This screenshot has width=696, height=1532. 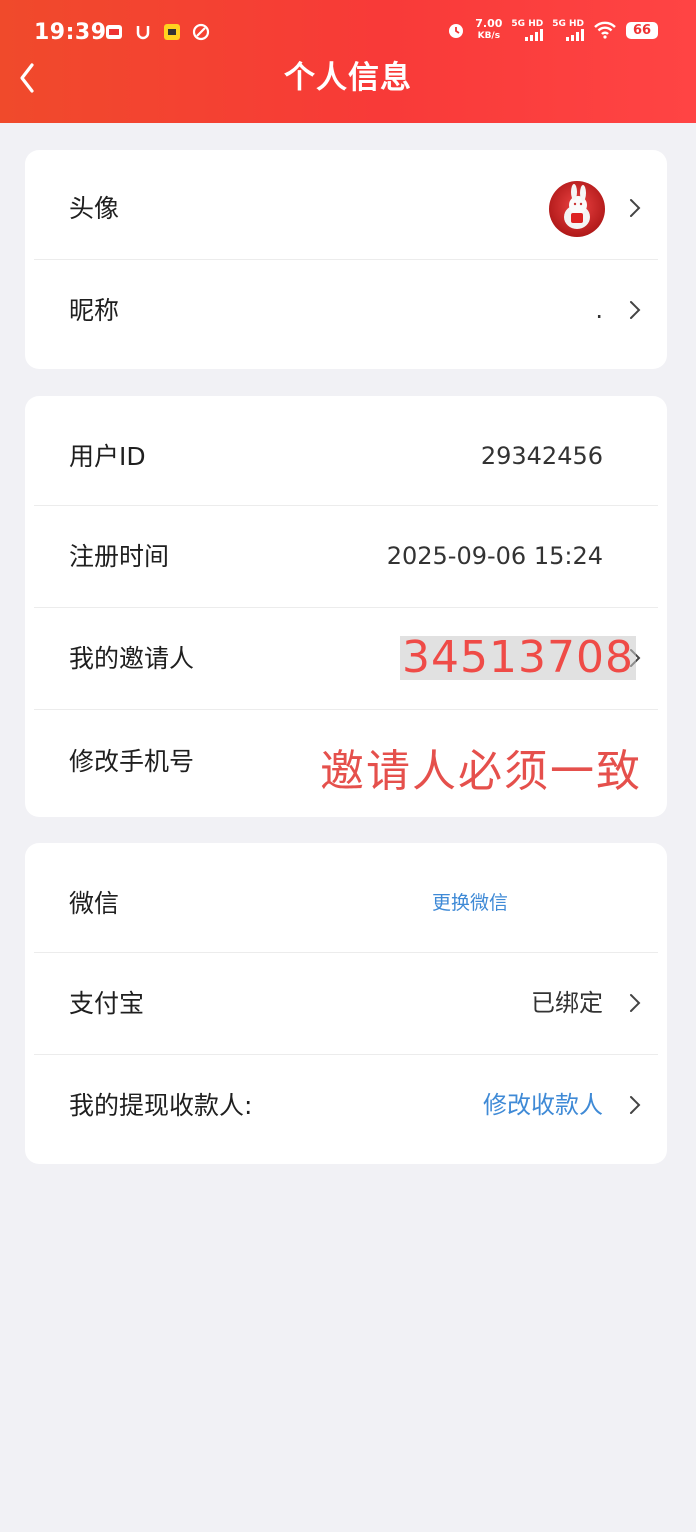 I want to click on payee-label: 我的提现收款人:, so click(x=161, y=1105).